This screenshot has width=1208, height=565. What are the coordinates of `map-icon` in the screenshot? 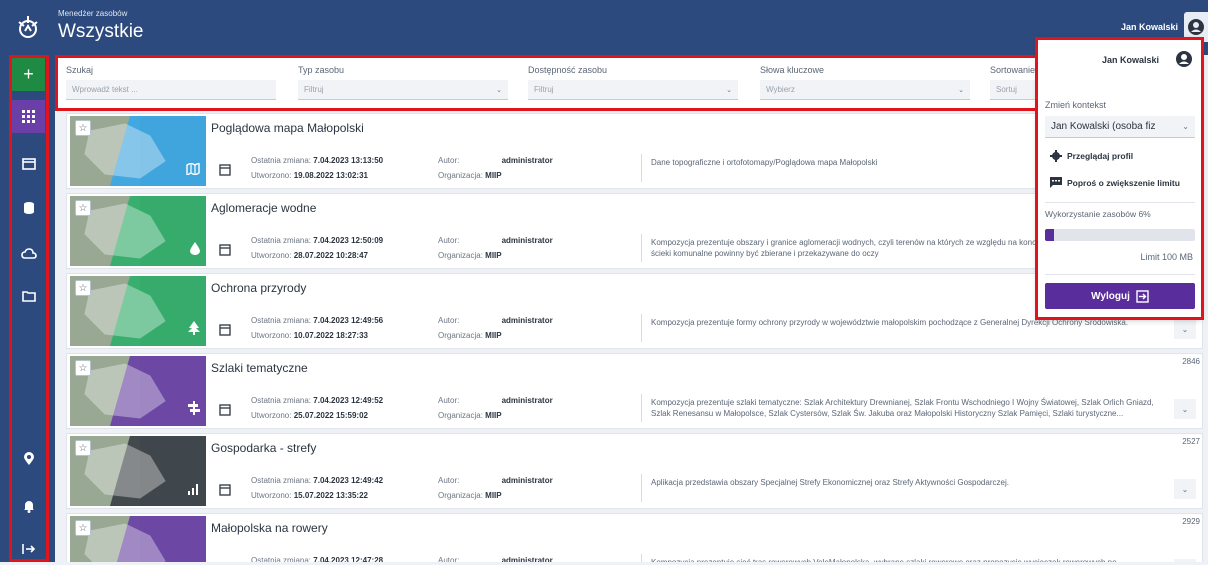 It's located at (193, 170).